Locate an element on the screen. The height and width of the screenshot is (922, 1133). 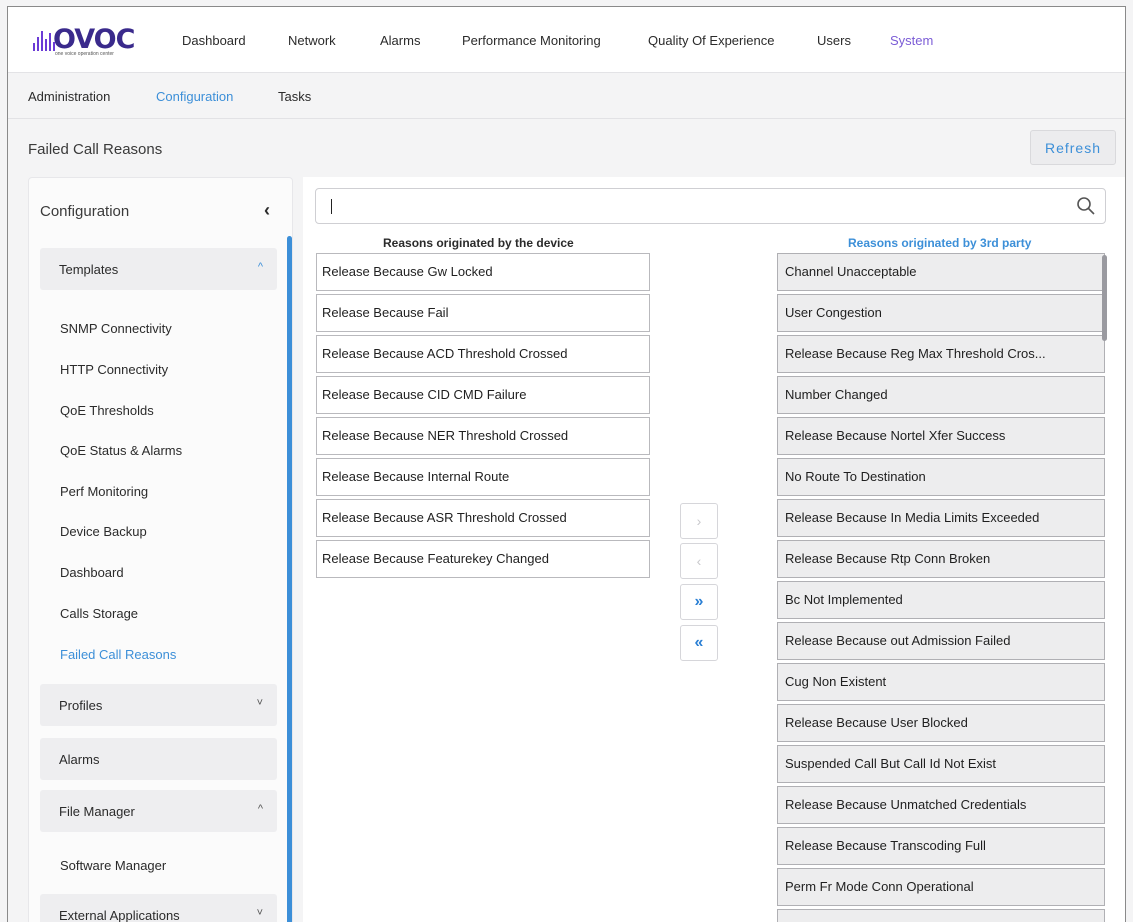
list-item: No Route To Destination is located at coordinates (941, 477).